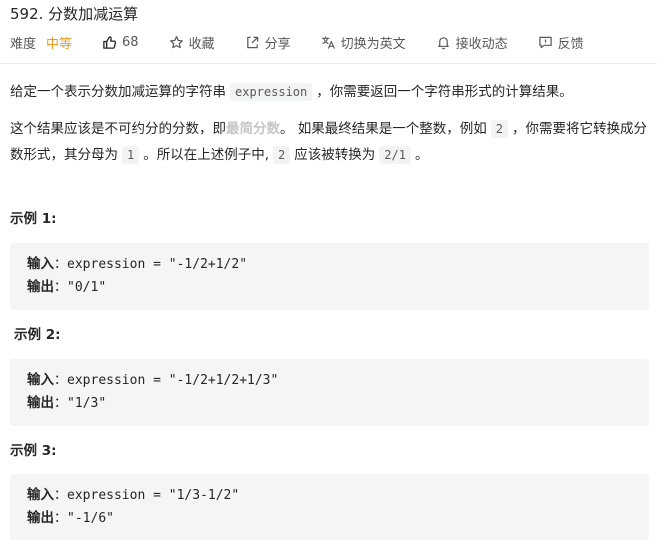 The height and width of the screenshot is (544, 657). I want to click on p1-text-after: ，你需要返回一个字符串形式的计算结果。, so click(444, 92).